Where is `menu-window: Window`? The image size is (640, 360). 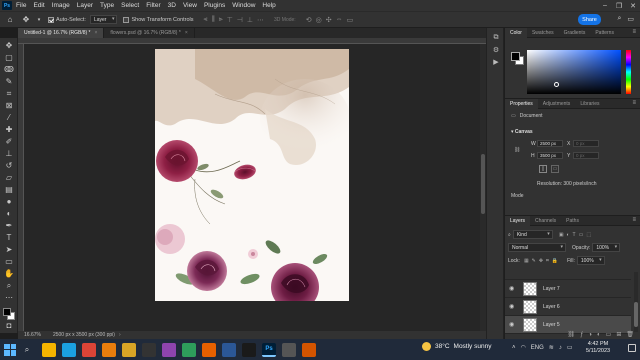
menu-window: Window is located at coordinates (243, 5).